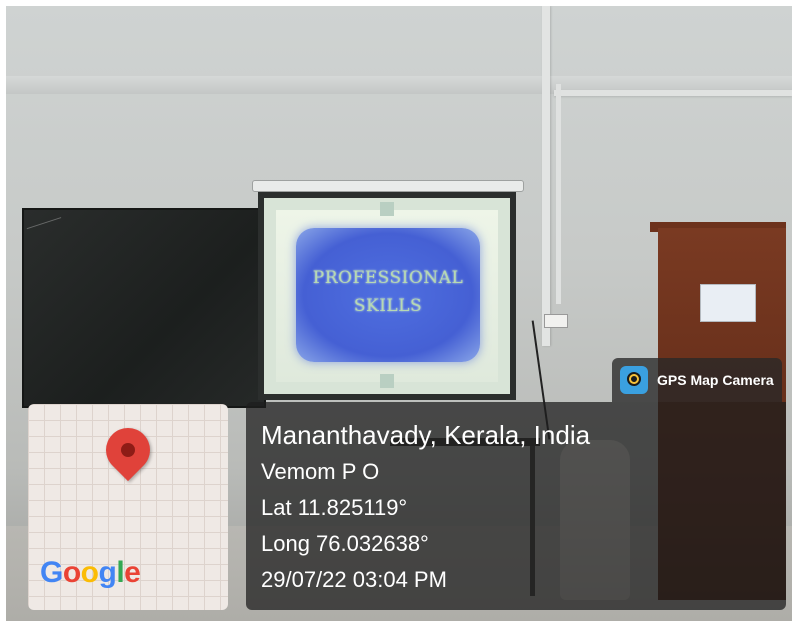 The height and width of the screenshot is (627, 798). What do you see at coordinates (354, 579) in the screenshot?
I see `date-time: 29/07/22 03:04 PM` at bounding box center [354, 579].